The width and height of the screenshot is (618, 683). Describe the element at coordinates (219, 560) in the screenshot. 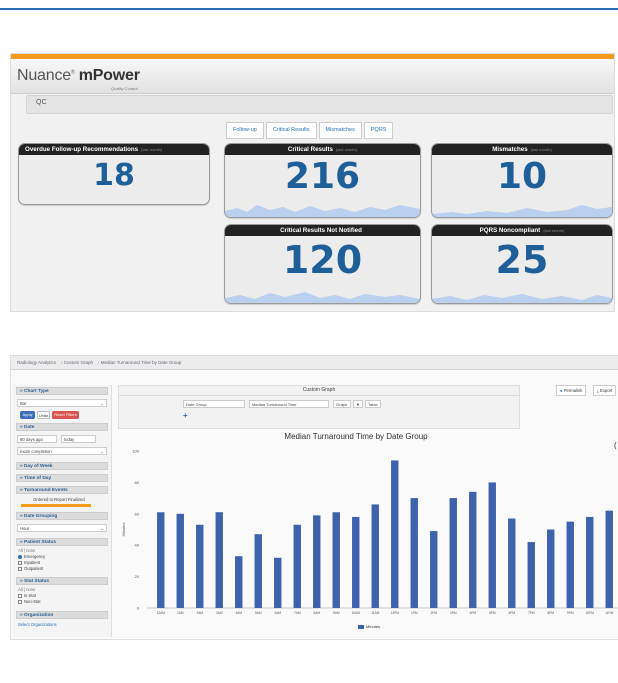

I see `bar-3AM` at that location.